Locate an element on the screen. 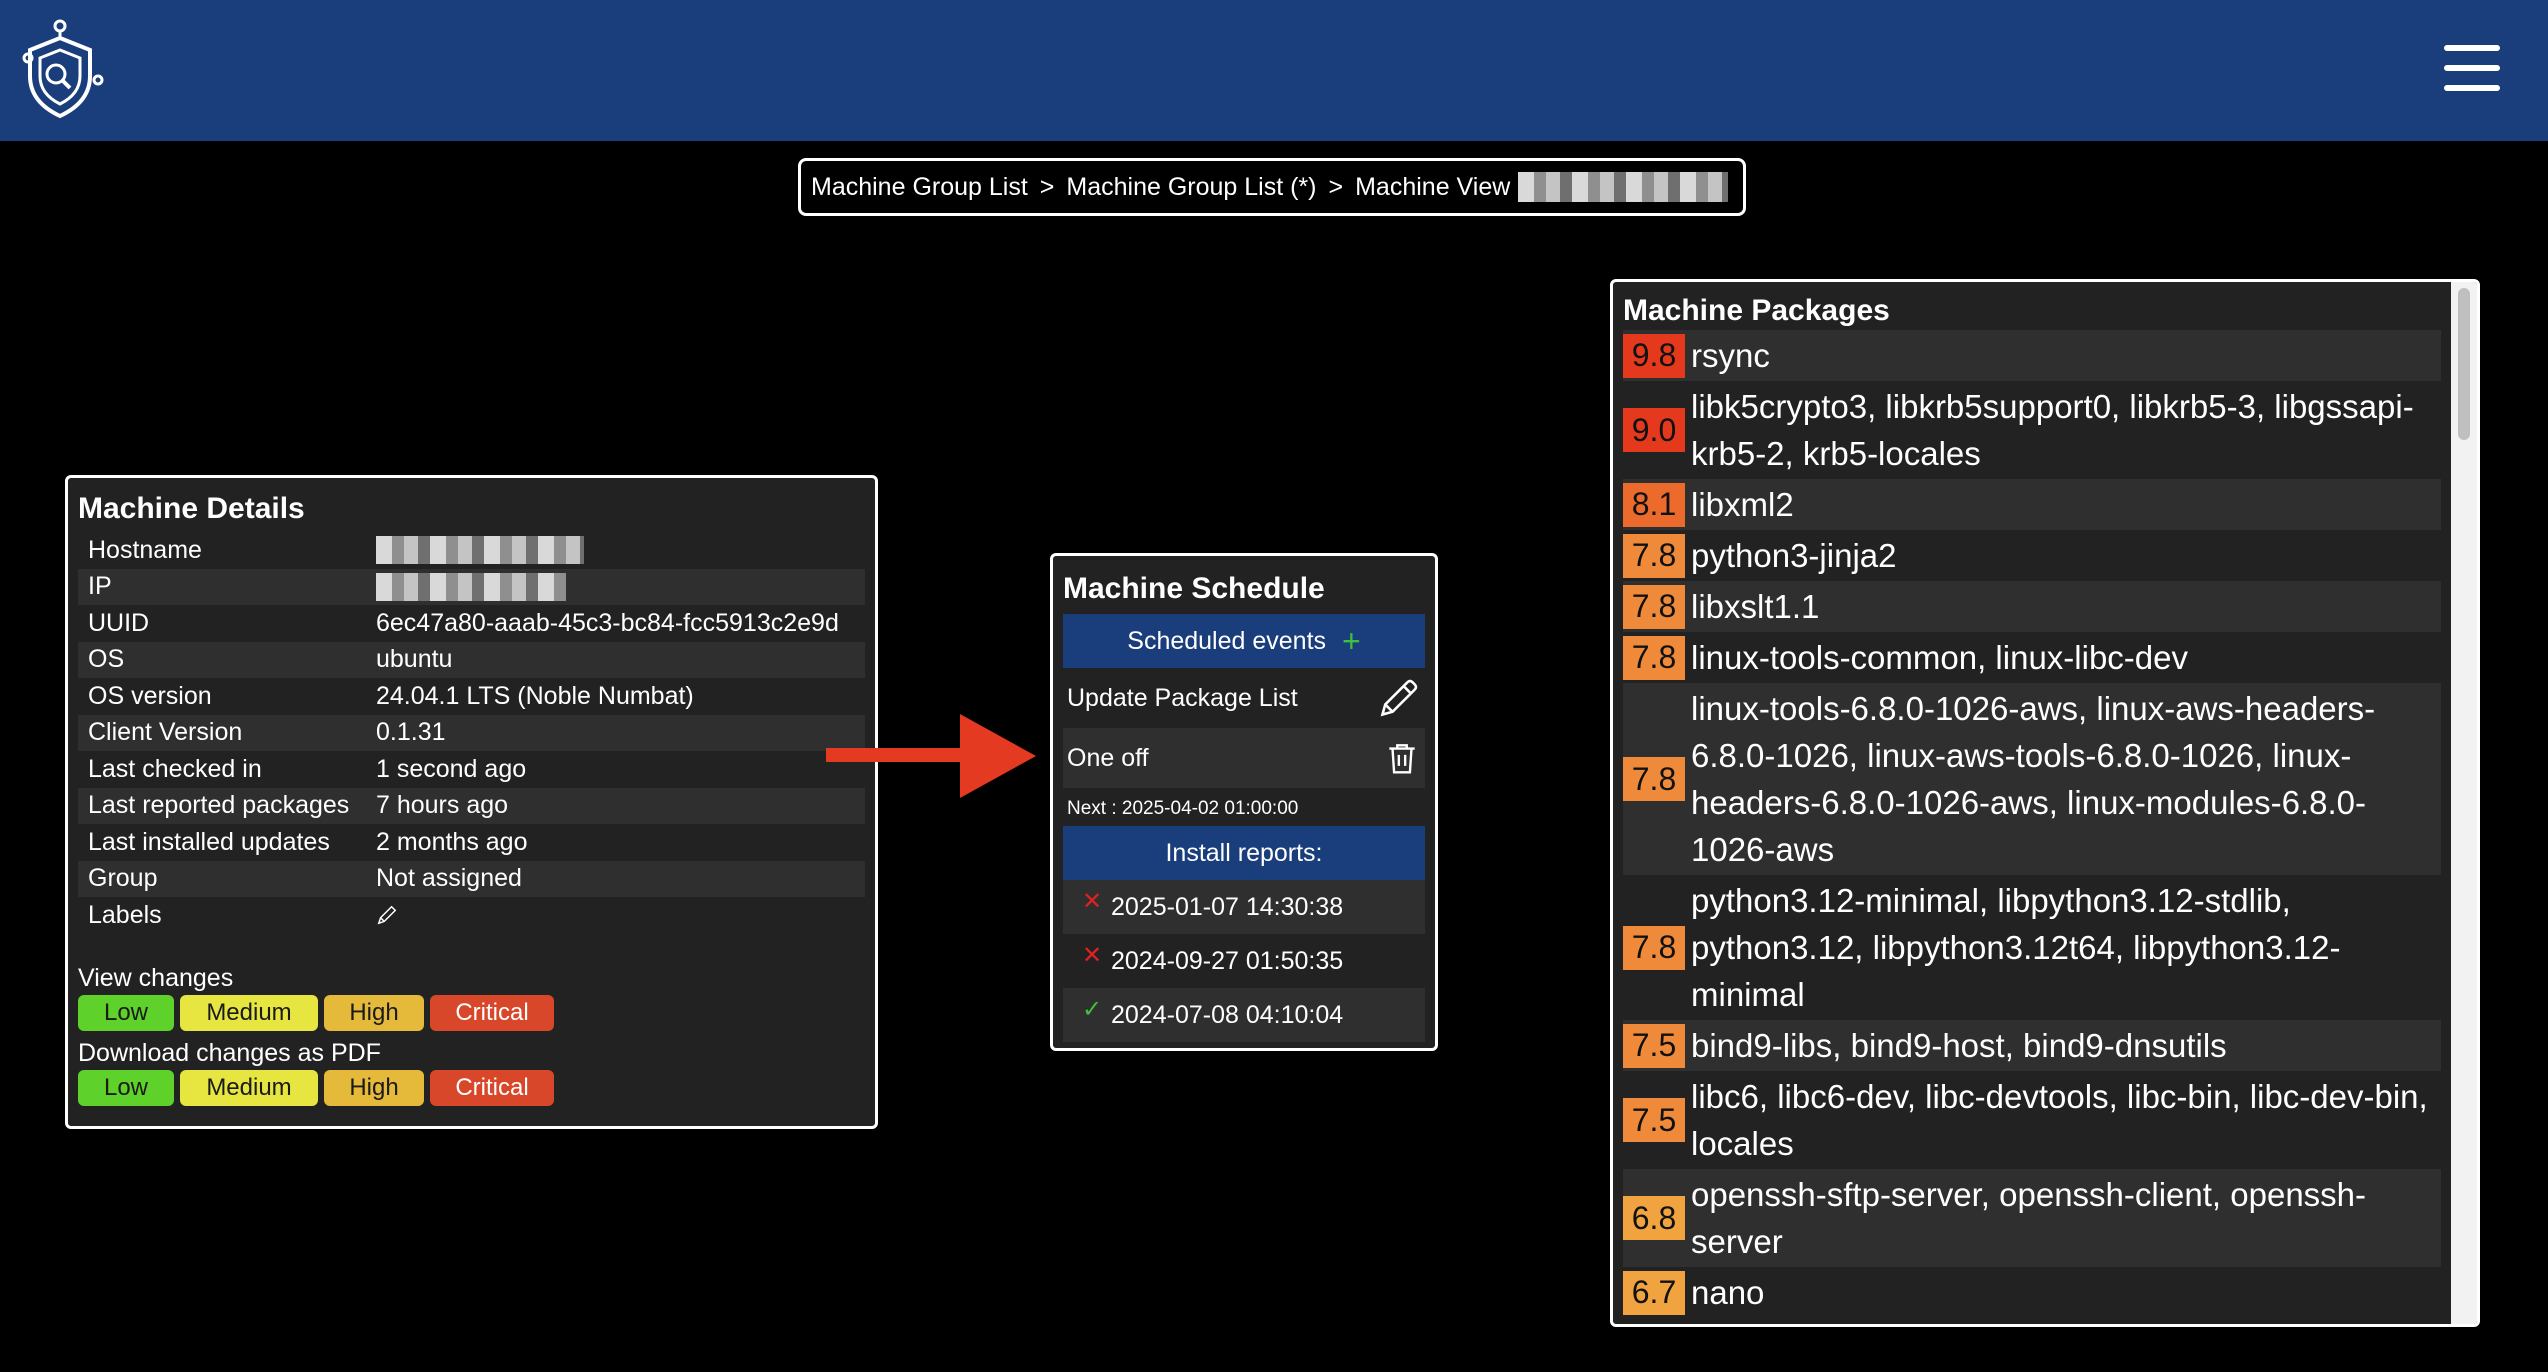 Image resolution: width=2548 pixels, height=1372 pixels. details-row-ip: IP is located at coordinates (471, 586).